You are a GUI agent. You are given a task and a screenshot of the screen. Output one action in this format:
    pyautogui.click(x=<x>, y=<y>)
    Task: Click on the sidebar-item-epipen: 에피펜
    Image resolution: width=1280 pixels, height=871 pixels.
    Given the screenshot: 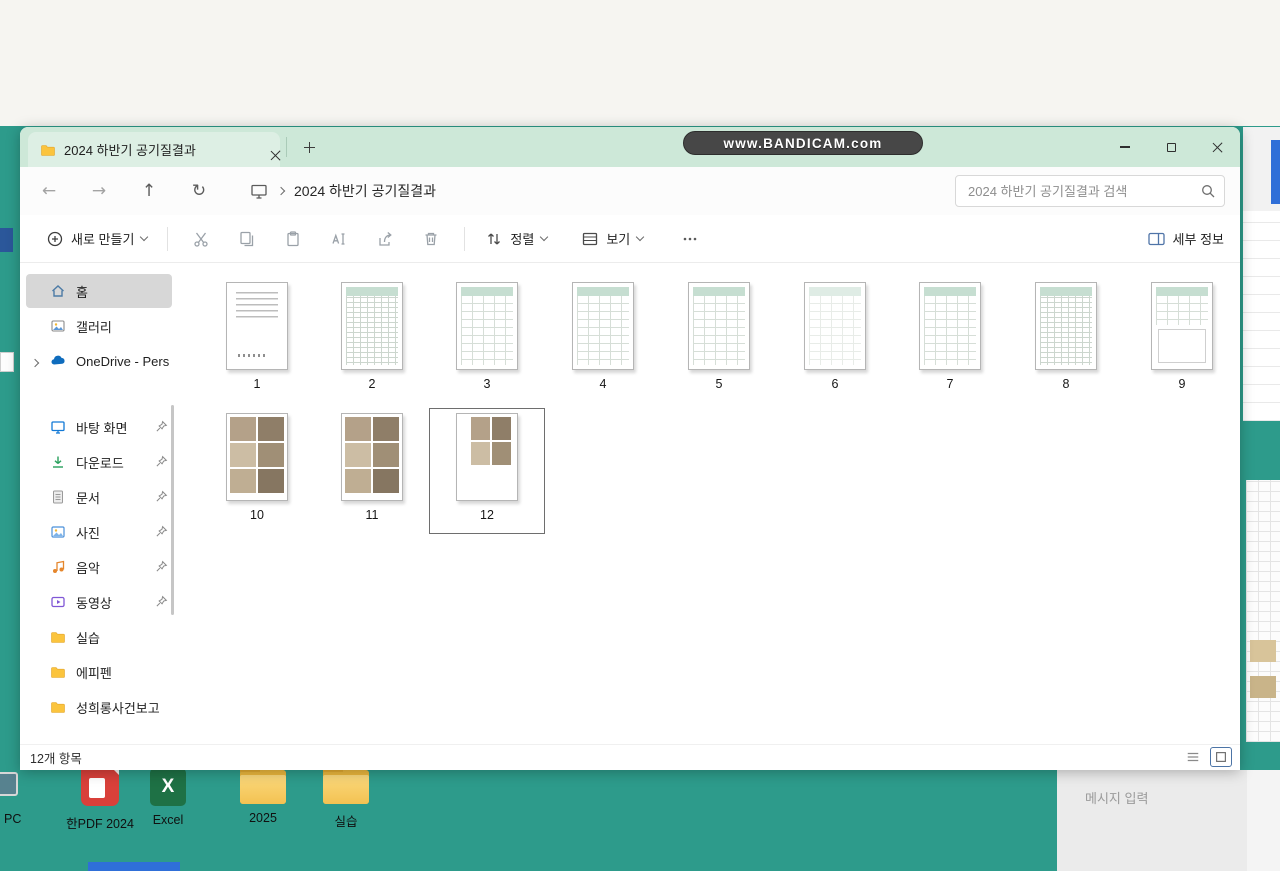 What is the action you would take?
    pyautogui.click(x=99, y=672)
    